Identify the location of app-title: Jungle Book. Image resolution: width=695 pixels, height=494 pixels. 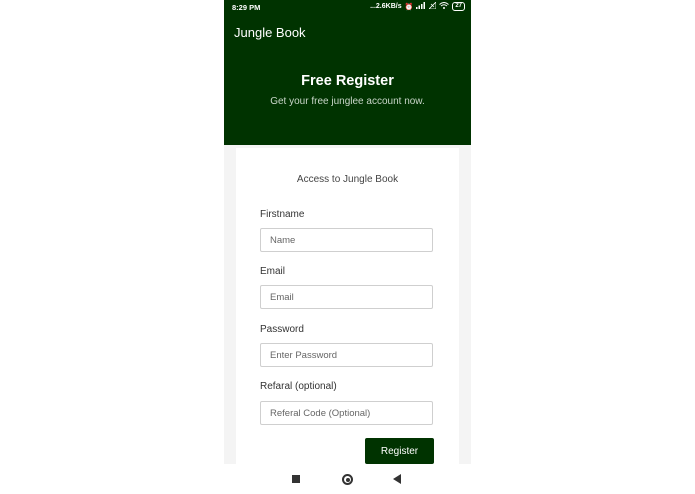
(270, 32).